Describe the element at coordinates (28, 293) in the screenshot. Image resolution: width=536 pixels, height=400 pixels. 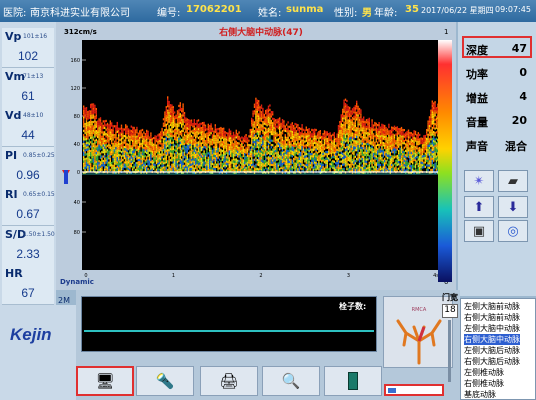
I see `measure-value: 67` at that location.